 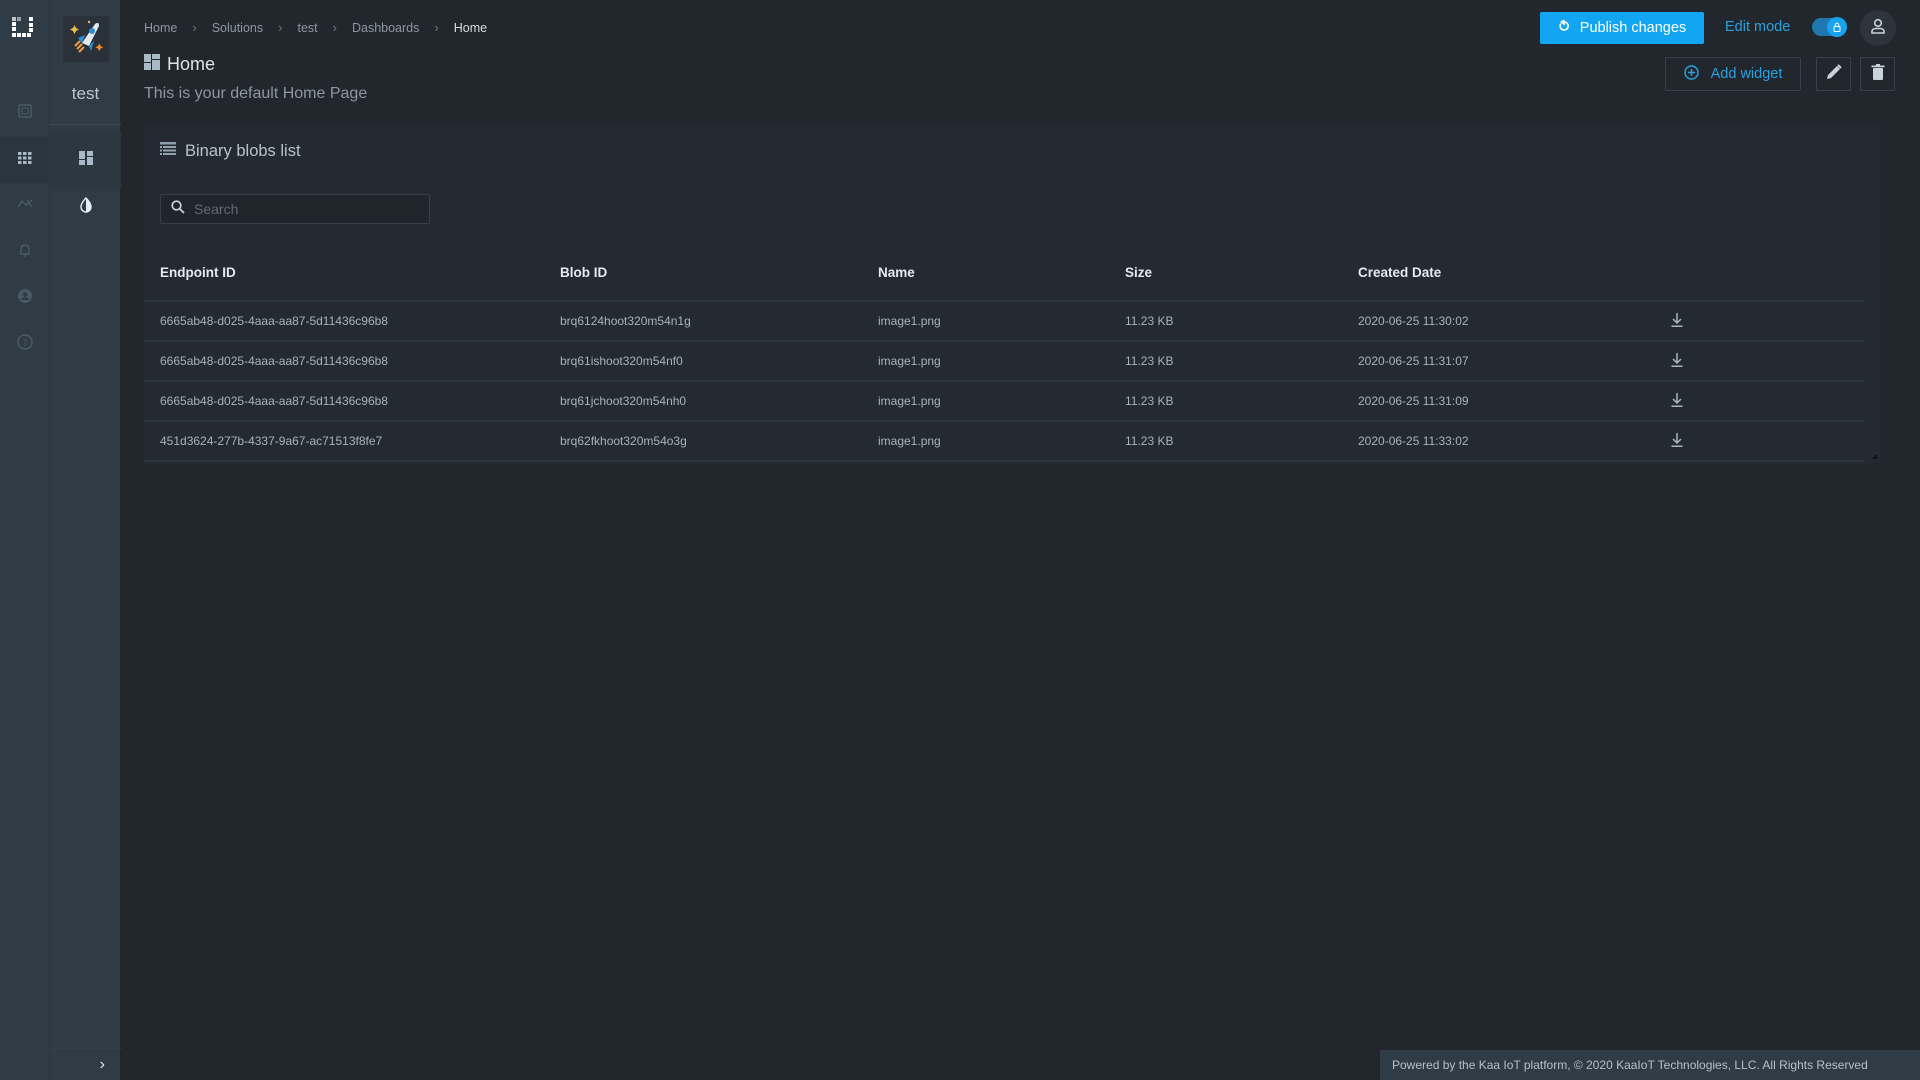 I want to click on column-header-size: Size, so click(x=1225, y=273).